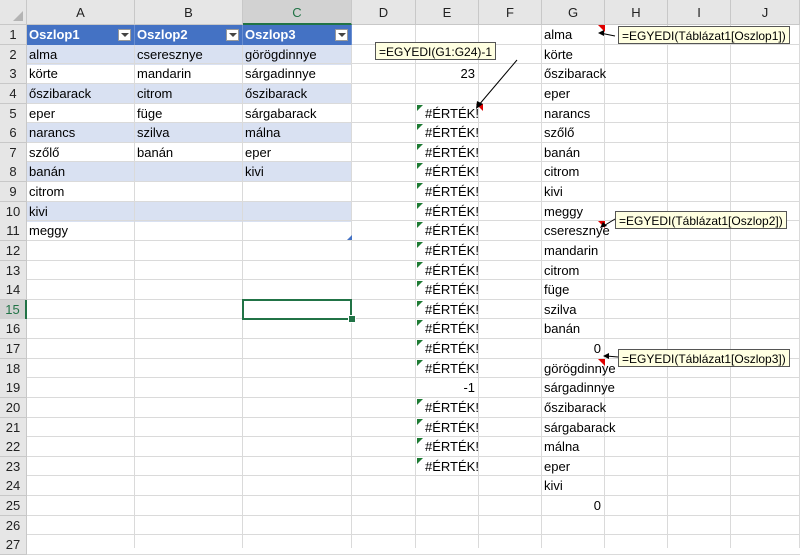 This screenshot has height=555, width=800. Describe the element at coordinates (81, 55) in the screenshot. I see `table-cell: alma` at that location.